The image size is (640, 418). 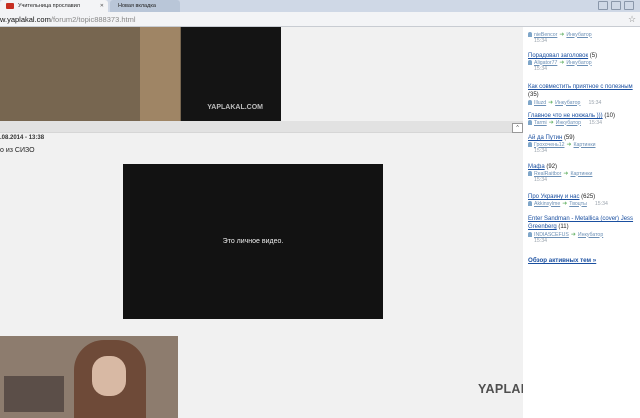 What do you see at coordinates (536, 167) in the screenshot?
I see `topic-link: Мафа` at bounding box center [536, 167].